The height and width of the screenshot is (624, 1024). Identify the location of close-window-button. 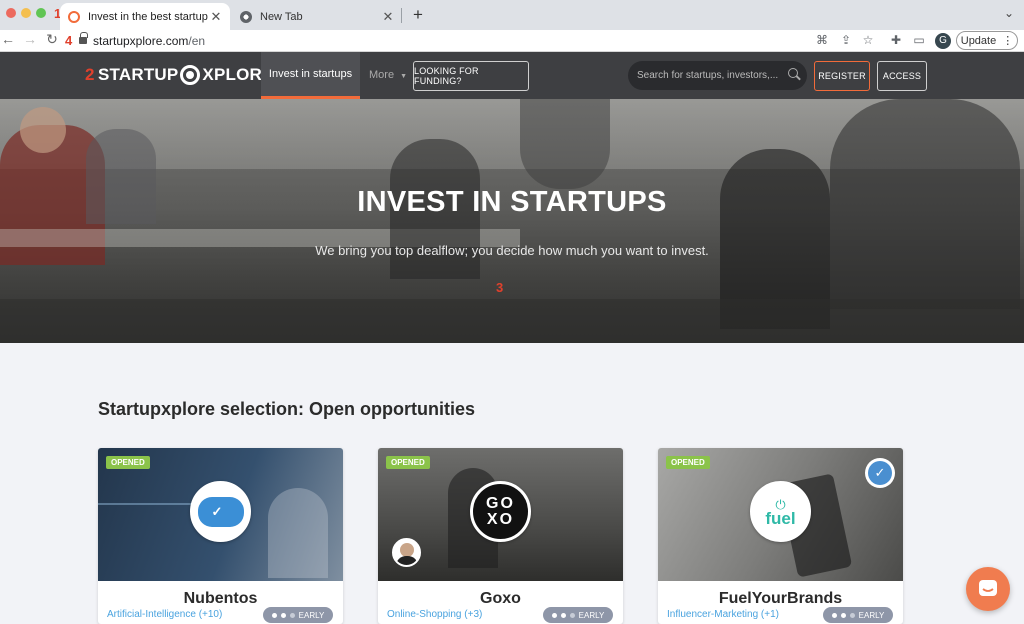
(11, 13).